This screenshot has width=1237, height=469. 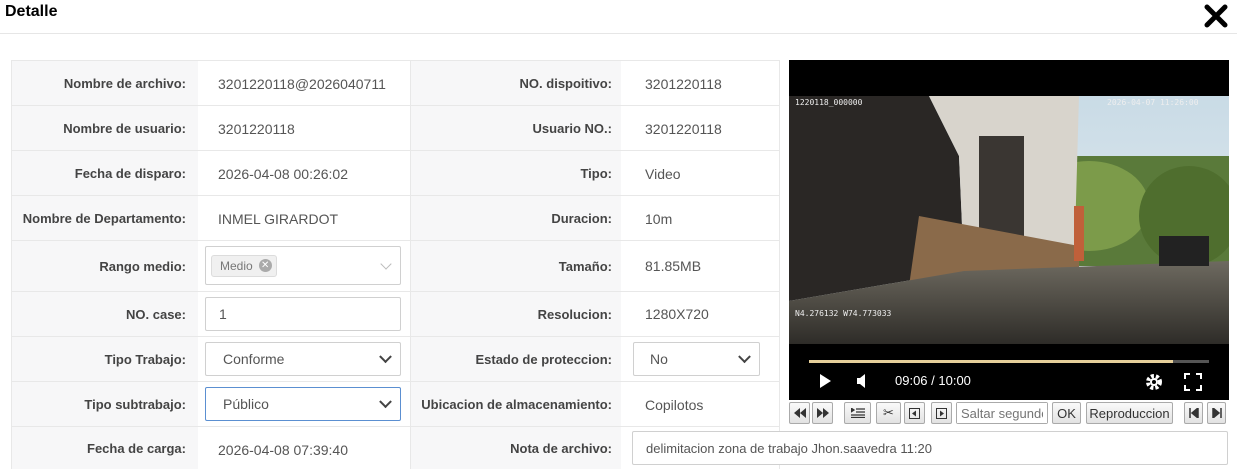 What do you see at coordinates (265, 265) in the screenshot?
I see `remove-tag-icon: ✕` at bounding box center [265, 265].